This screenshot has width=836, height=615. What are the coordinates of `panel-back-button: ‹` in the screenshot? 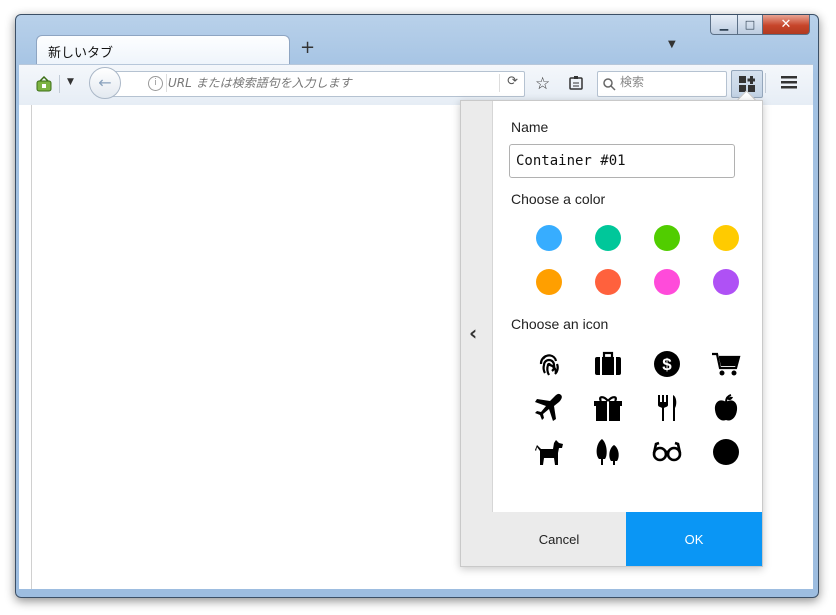 It's located at (477, 333).